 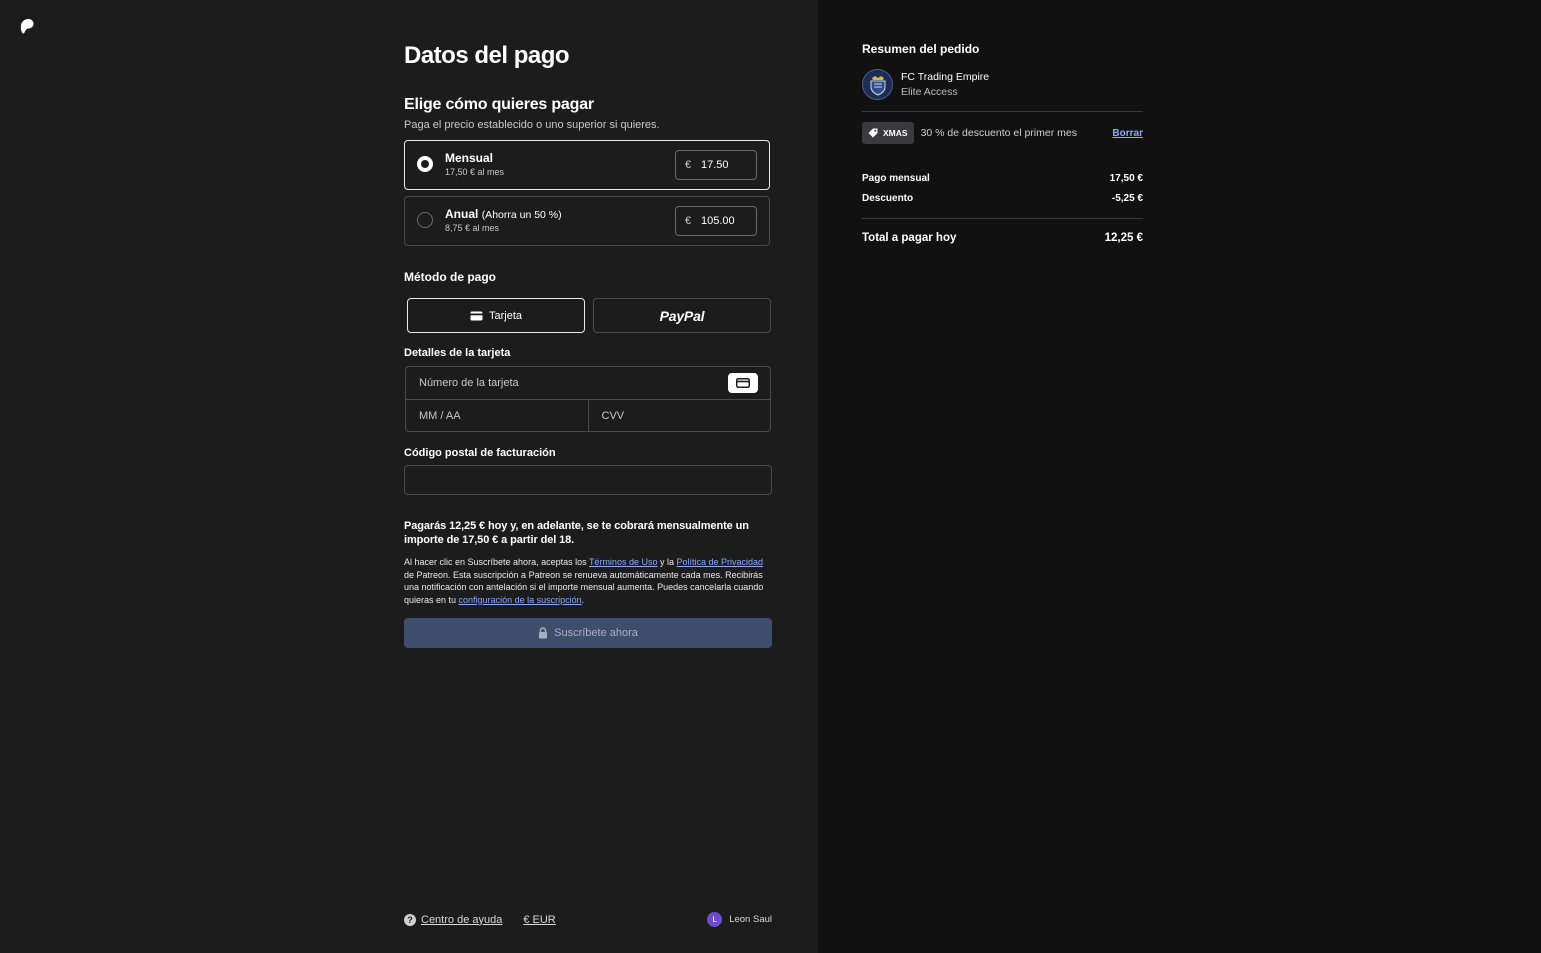 What do you see at coordinates (680, 415) in the screenshot?
I see `cvv-input: CVV` at bounding box center [680, 415].